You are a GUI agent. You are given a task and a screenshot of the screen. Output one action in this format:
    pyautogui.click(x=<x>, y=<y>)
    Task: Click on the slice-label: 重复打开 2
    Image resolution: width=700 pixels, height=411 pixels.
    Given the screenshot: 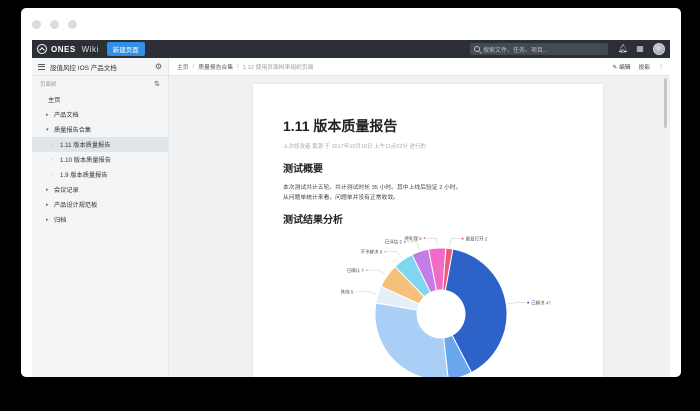 What is the action you would take?
    pyautogui.click(x=477, y=238)
    